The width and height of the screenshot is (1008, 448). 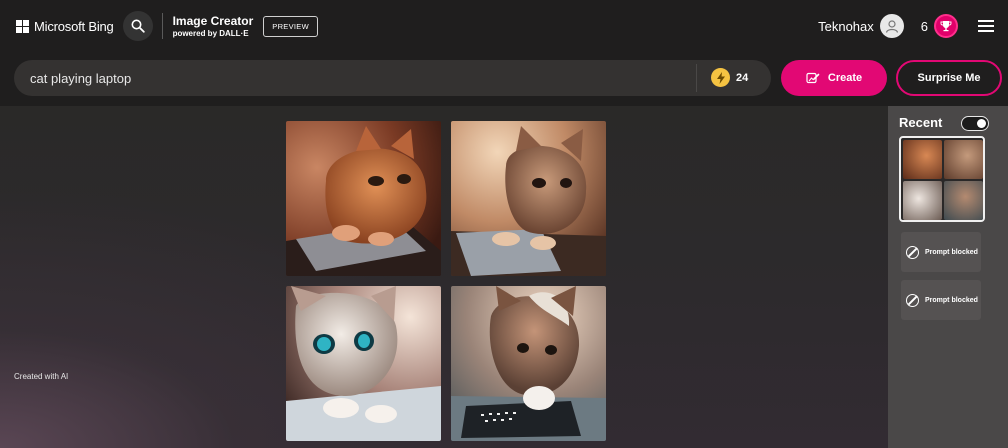 I want to click on image-creator-title-block: Image Creator powered by DALL·E, so click(x=213, y=26).